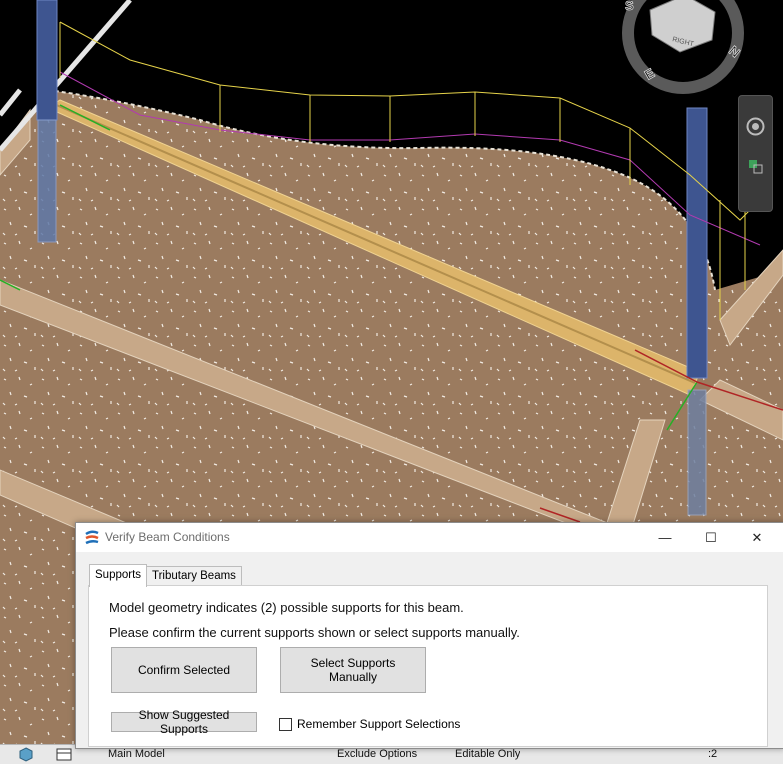  I want to click on tab-supports: Supports, so click(118, 575).